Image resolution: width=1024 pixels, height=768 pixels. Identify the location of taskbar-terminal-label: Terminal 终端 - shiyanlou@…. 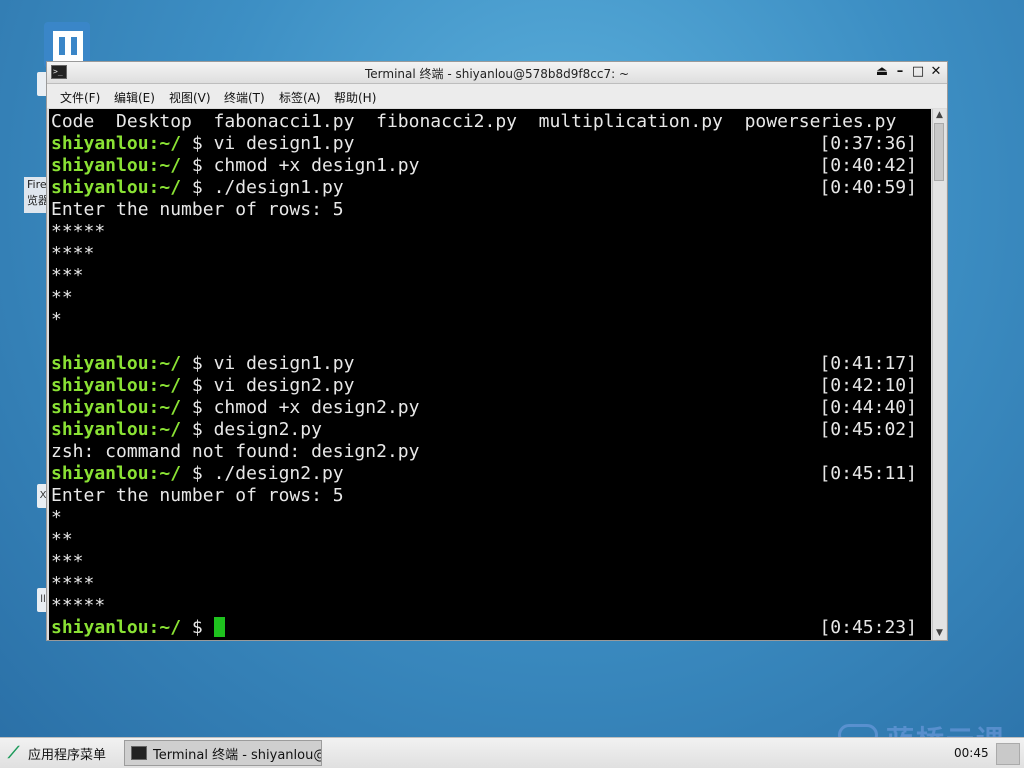
(237, 755).